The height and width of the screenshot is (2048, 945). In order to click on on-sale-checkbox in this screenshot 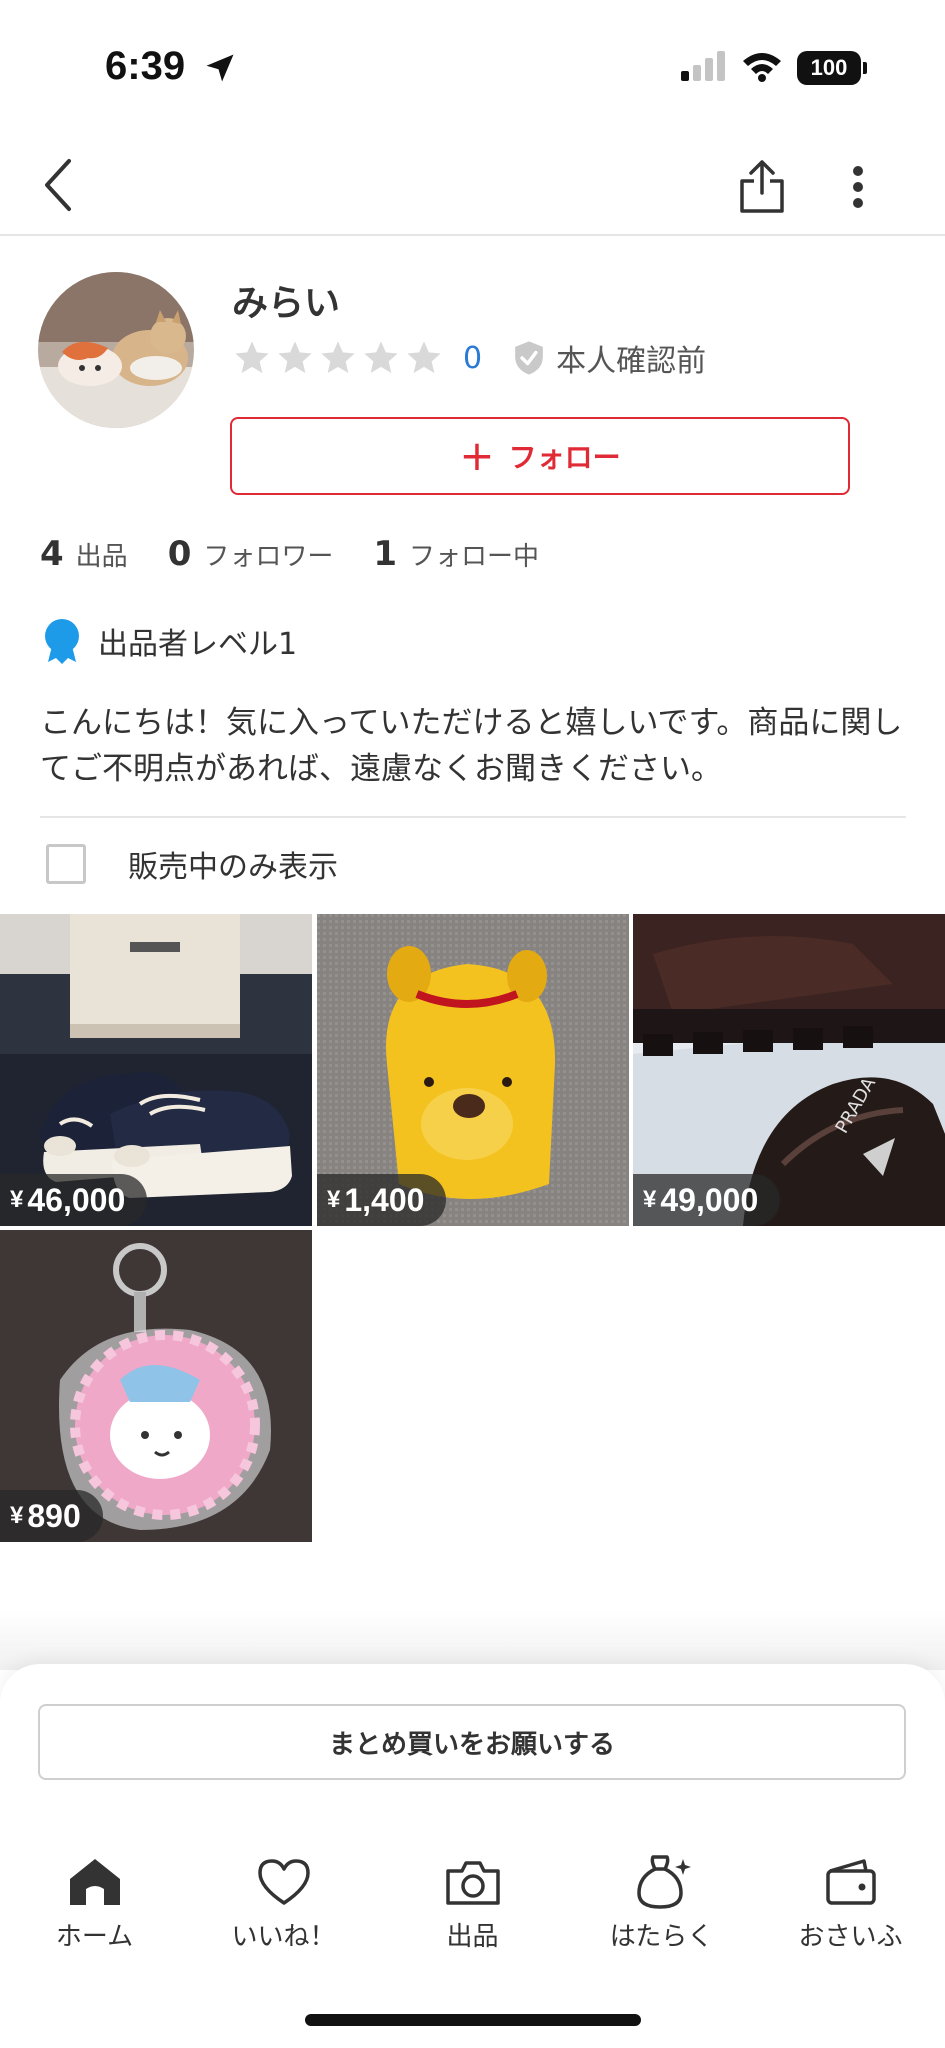, I will do `click(66, 864)`.